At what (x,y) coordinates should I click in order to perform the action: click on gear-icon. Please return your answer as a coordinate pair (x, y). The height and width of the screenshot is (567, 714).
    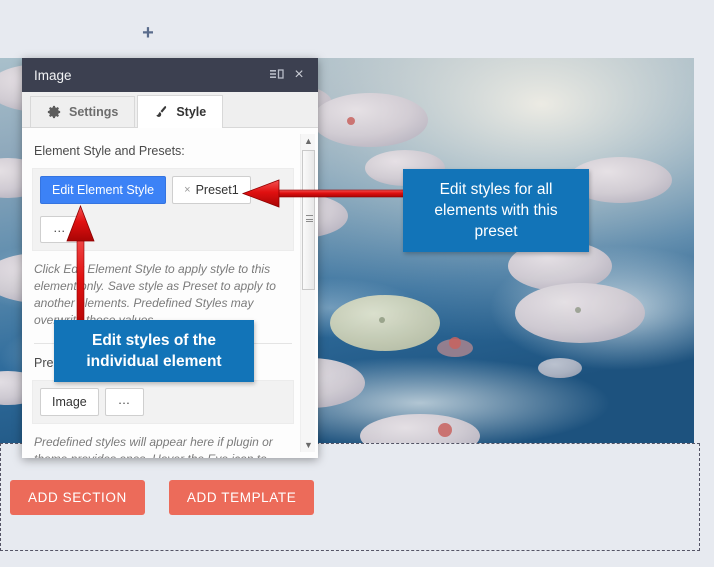
    Looking at the image, I should click on (54, 112).